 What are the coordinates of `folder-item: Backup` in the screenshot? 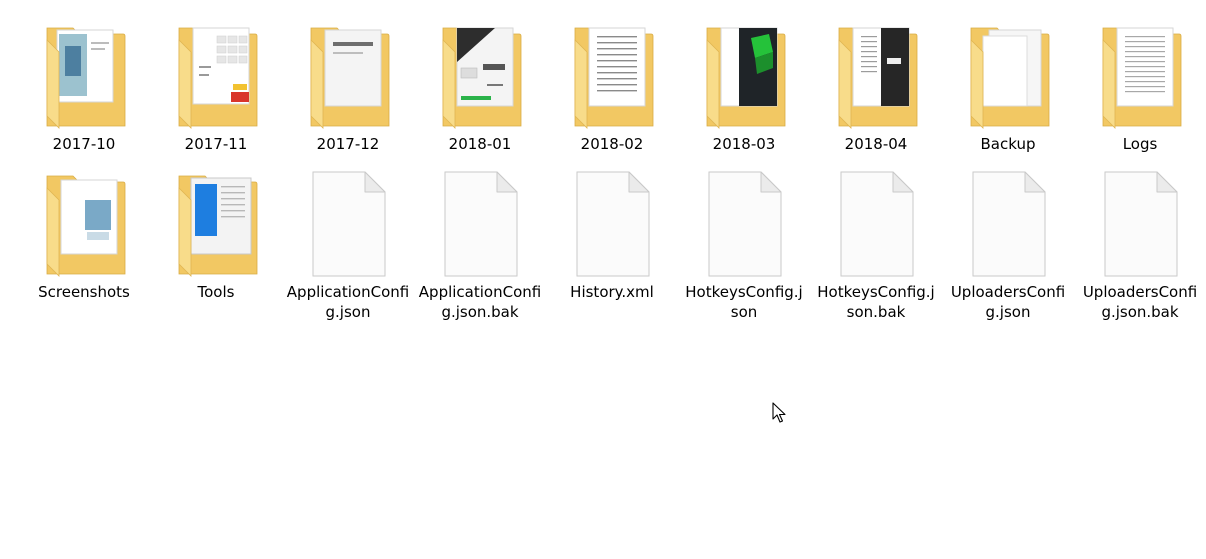 It's located at (1008, 94).